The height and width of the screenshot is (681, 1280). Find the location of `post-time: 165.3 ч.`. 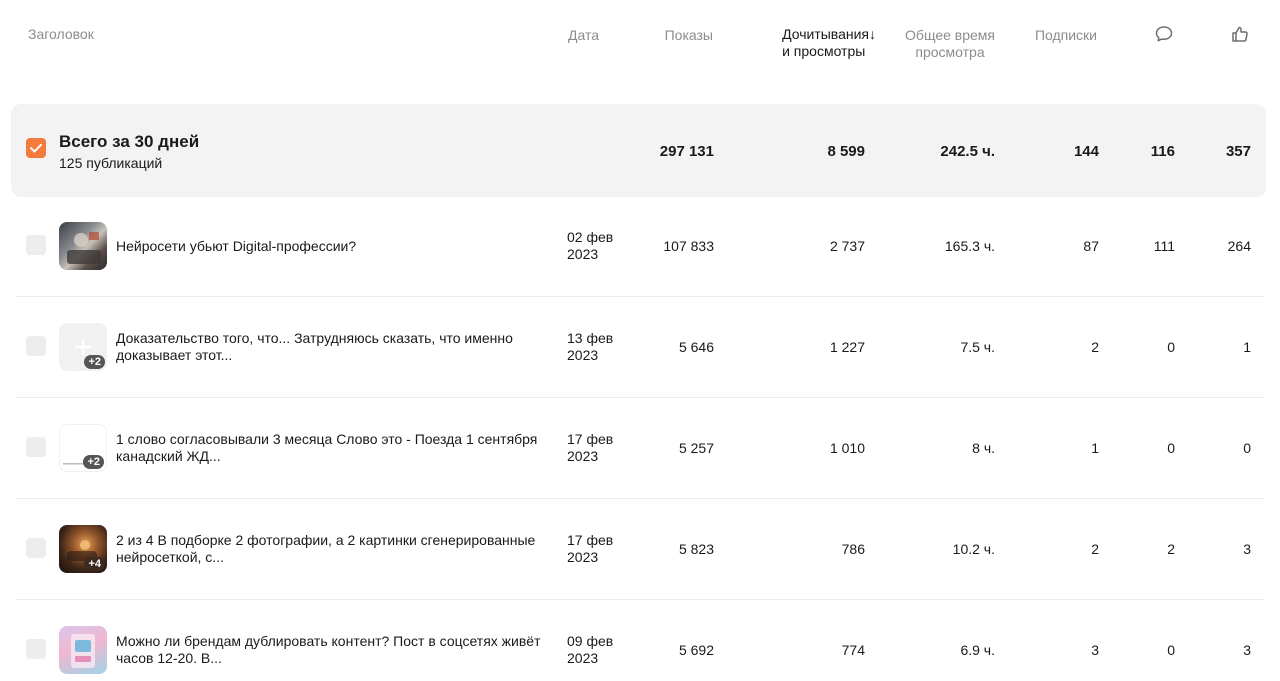

post-time: 165.3 ч. is located at coordinates (969, 246).